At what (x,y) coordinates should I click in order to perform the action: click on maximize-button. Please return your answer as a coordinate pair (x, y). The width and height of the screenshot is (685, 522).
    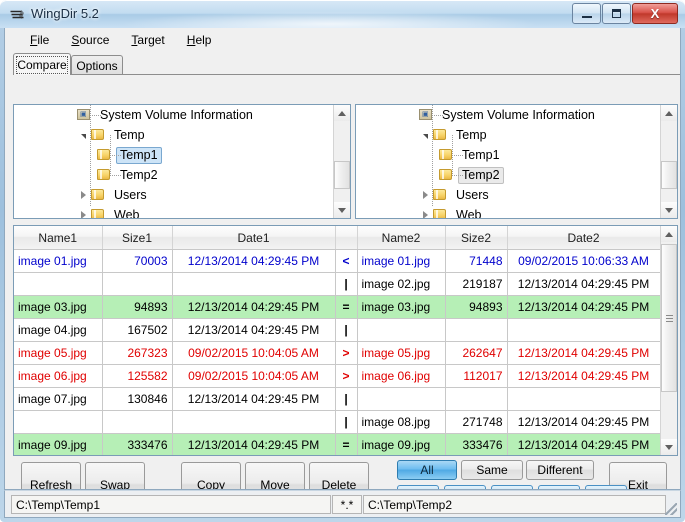
    Looking at the image, I should click on (616, 13).